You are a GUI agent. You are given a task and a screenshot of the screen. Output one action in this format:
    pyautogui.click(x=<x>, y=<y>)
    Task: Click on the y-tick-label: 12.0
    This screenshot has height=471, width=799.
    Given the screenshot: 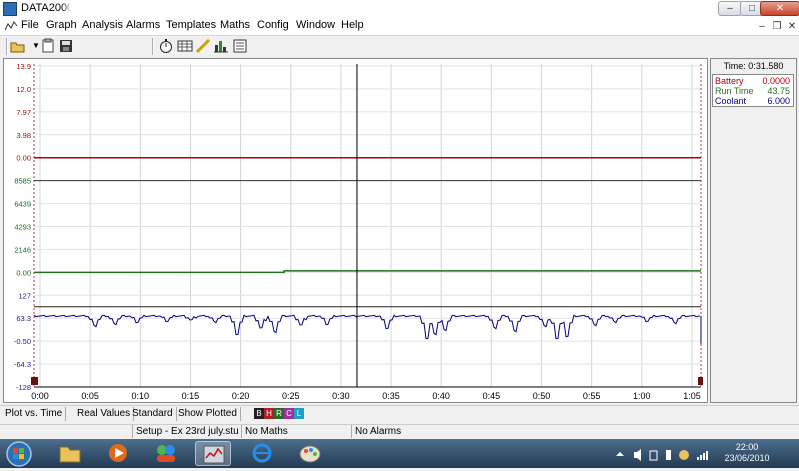 What is the action you would take?
    pyautogui.click(x=23, y=89)
    